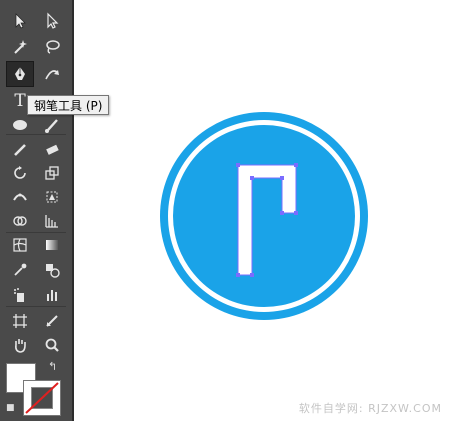 This screenshot has width=450, height=421. Describe the element at coordinates (20, 295) in the screenshot. I see `symbol-sprayer-icon` at that location.